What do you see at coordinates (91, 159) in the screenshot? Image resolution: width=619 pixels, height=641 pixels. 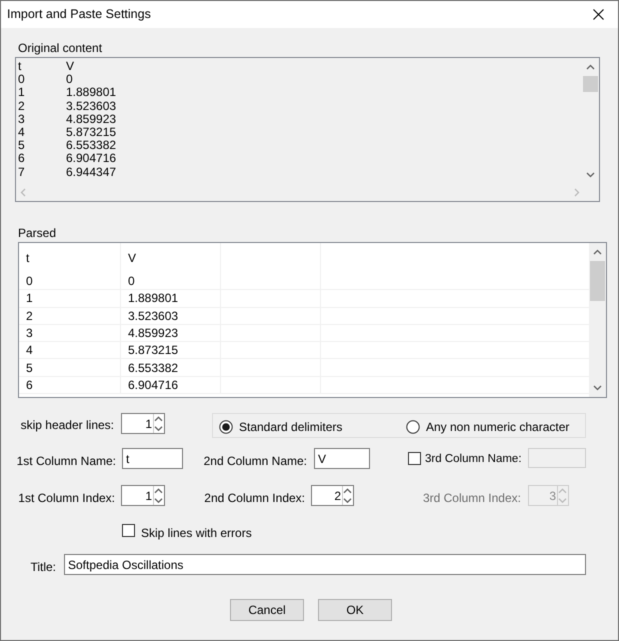 I see `text-line-value: 6.904716` at bounding box center [91, 159].